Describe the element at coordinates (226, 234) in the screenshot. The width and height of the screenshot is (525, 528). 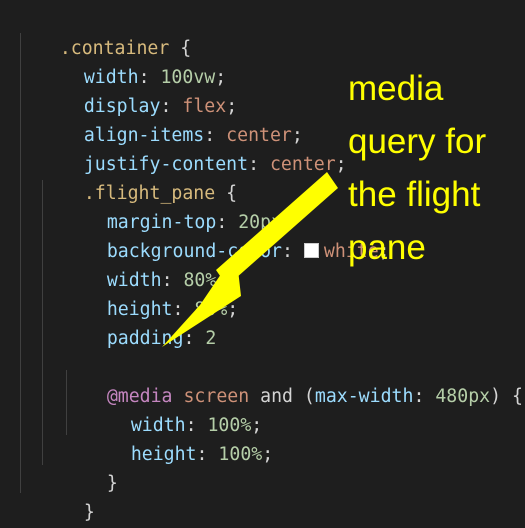
I see `code-line-8: background-color: white;` at that location.